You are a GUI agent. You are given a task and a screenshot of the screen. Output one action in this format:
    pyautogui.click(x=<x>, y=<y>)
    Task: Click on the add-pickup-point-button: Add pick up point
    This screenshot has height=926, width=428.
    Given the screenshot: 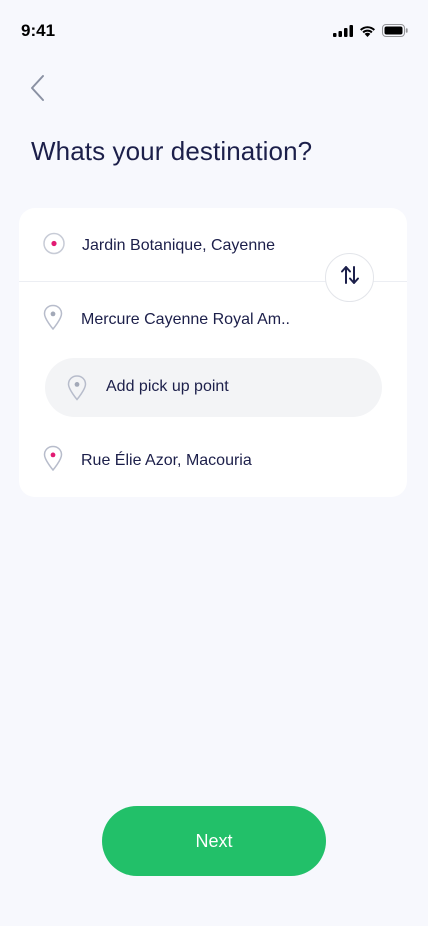 What is the action you would take?
    pyautogui.click(x=213, y=387)
    